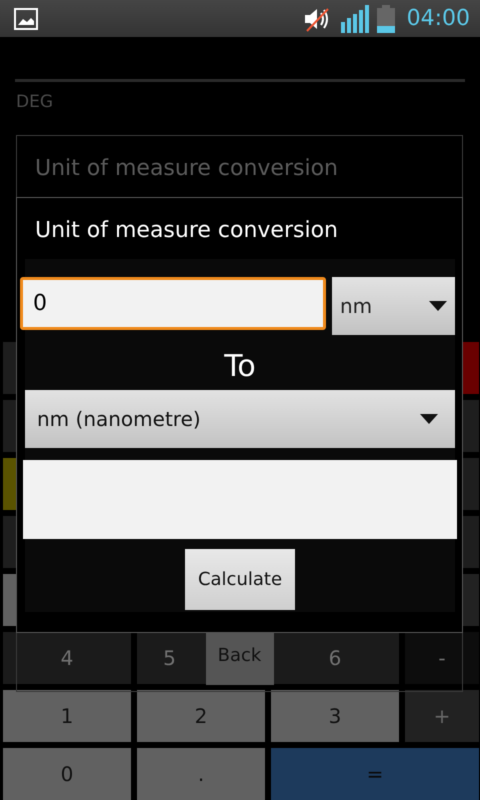  Describe the element at coordinates (354, 18) in the screenshot. I see `signal-icon` at that location.